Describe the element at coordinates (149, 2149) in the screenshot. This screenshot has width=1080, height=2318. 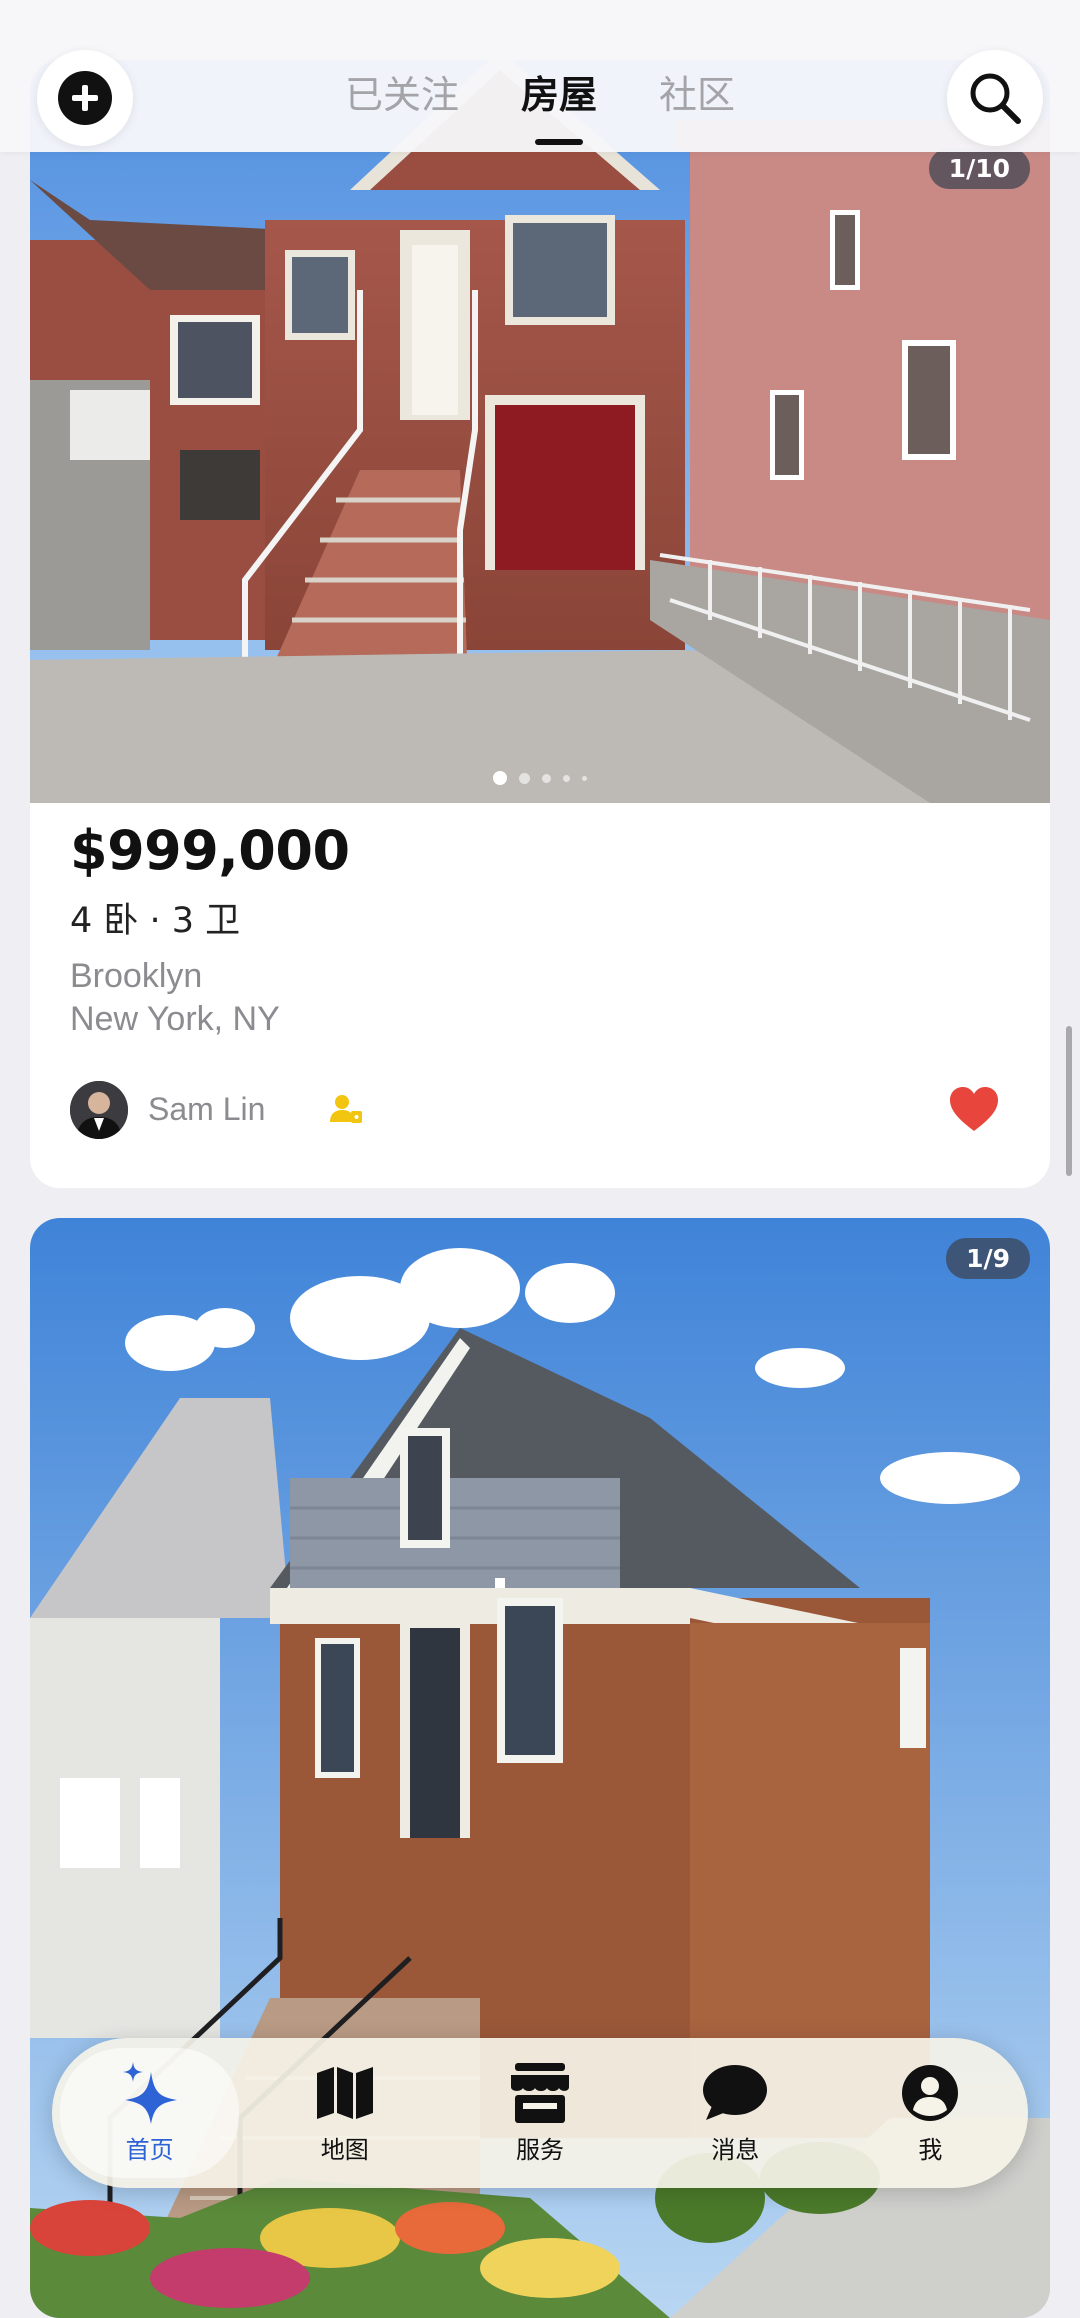
I see `nav-label: 首页` at that location.